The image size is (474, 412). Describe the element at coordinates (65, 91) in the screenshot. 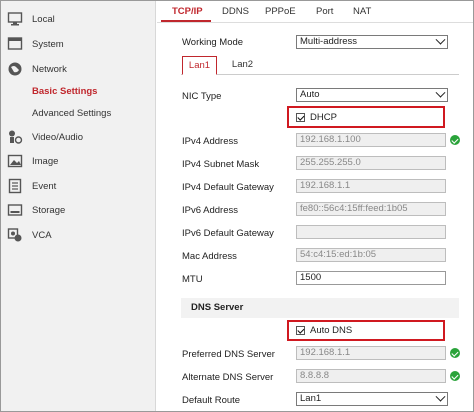

I see `sidebar-subitem-label: Basic Settings` at that location.